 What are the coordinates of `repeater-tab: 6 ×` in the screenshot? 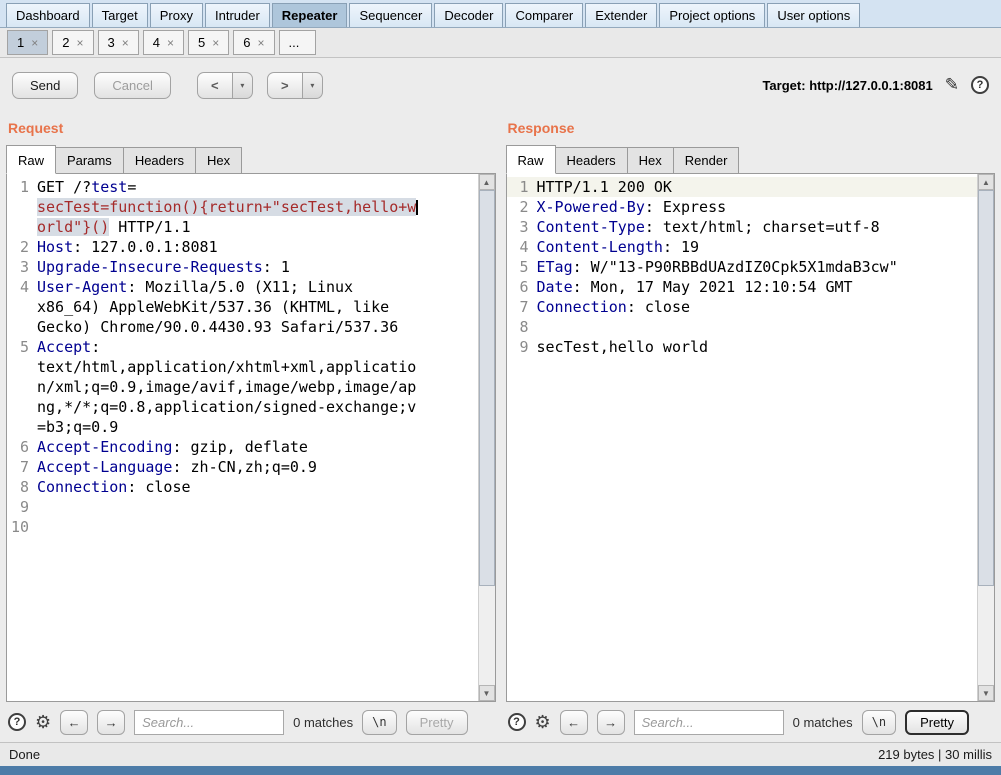 It's located at (254, 42).